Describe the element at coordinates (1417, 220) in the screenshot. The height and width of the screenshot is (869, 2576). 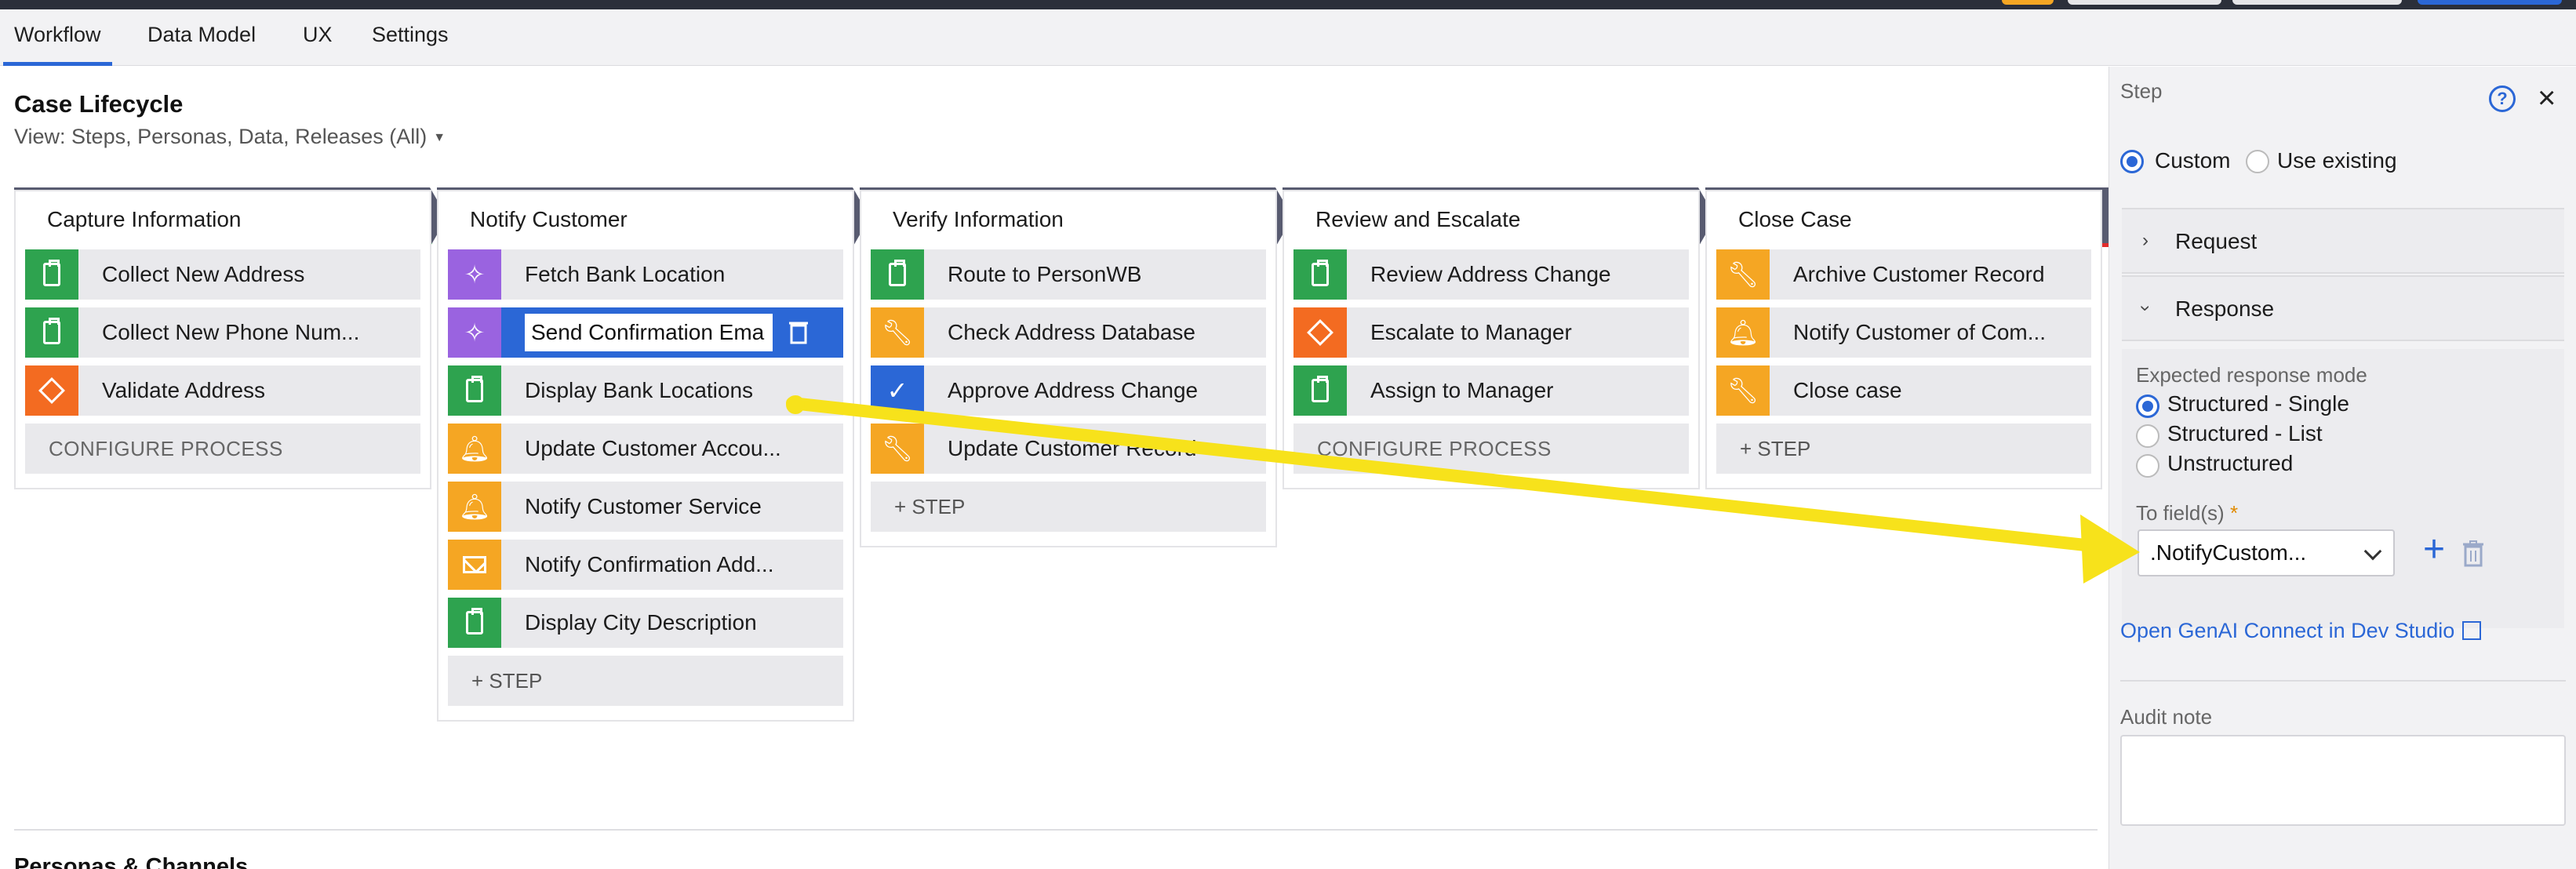
I see `process-title: Review and Escalate` at that location.